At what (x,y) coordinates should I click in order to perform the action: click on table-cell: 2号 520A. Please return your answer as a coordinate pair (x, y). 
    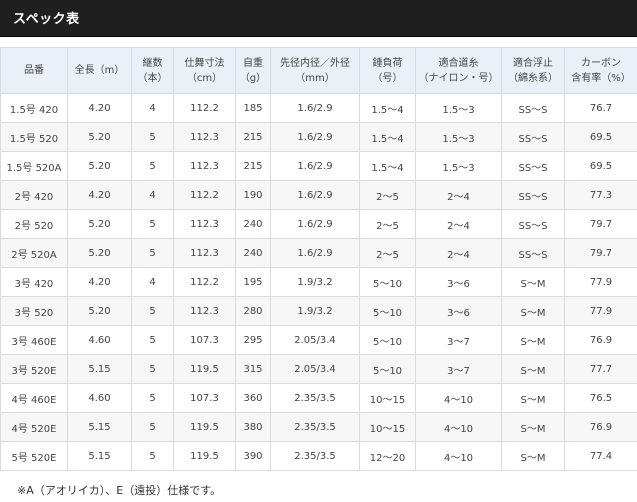
    Looking at the image, I should click on (34, 253).